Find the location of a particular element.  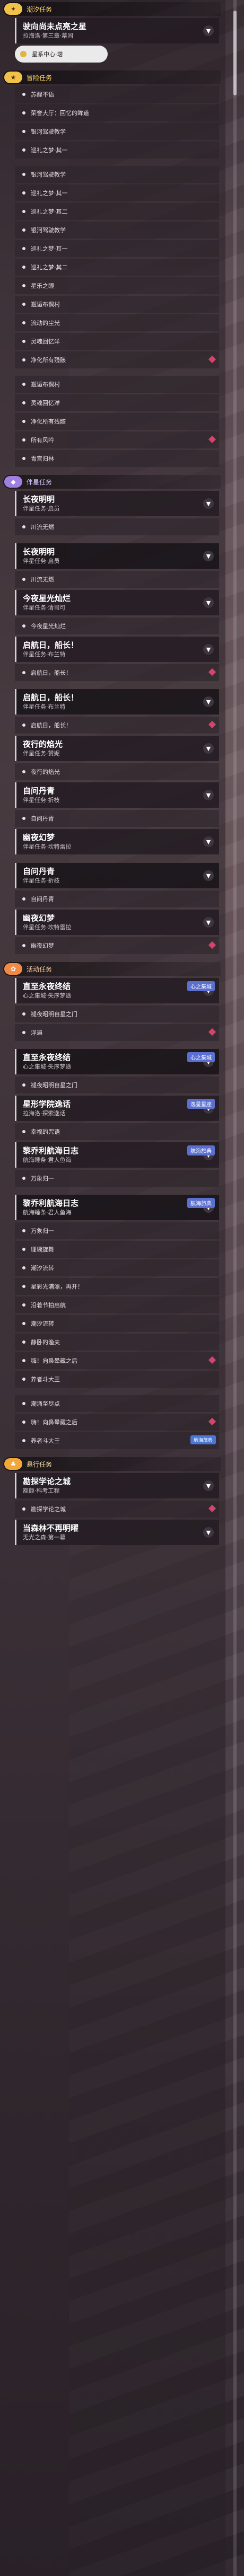

section-header-s5: ♣ 悬行任务 is located at coordinates (112, 1464).